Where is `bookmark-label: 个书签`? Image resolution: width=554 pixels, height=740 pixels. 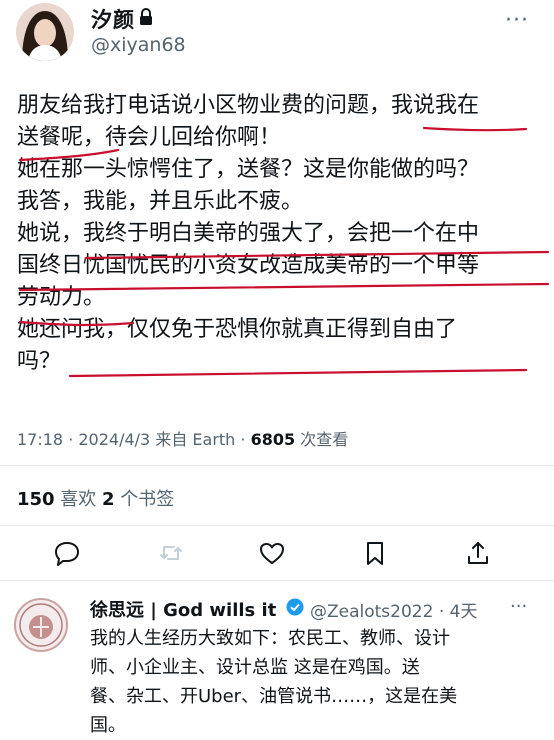
bookmark-label: 个书签 is located at coordinates (144, 499).